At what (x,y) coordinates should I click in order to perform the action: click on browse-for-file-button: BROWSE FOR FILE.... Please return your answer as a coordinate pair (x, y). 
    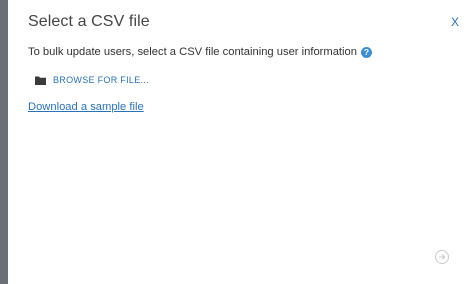
    Looking at the image, I should click on (92, 80).